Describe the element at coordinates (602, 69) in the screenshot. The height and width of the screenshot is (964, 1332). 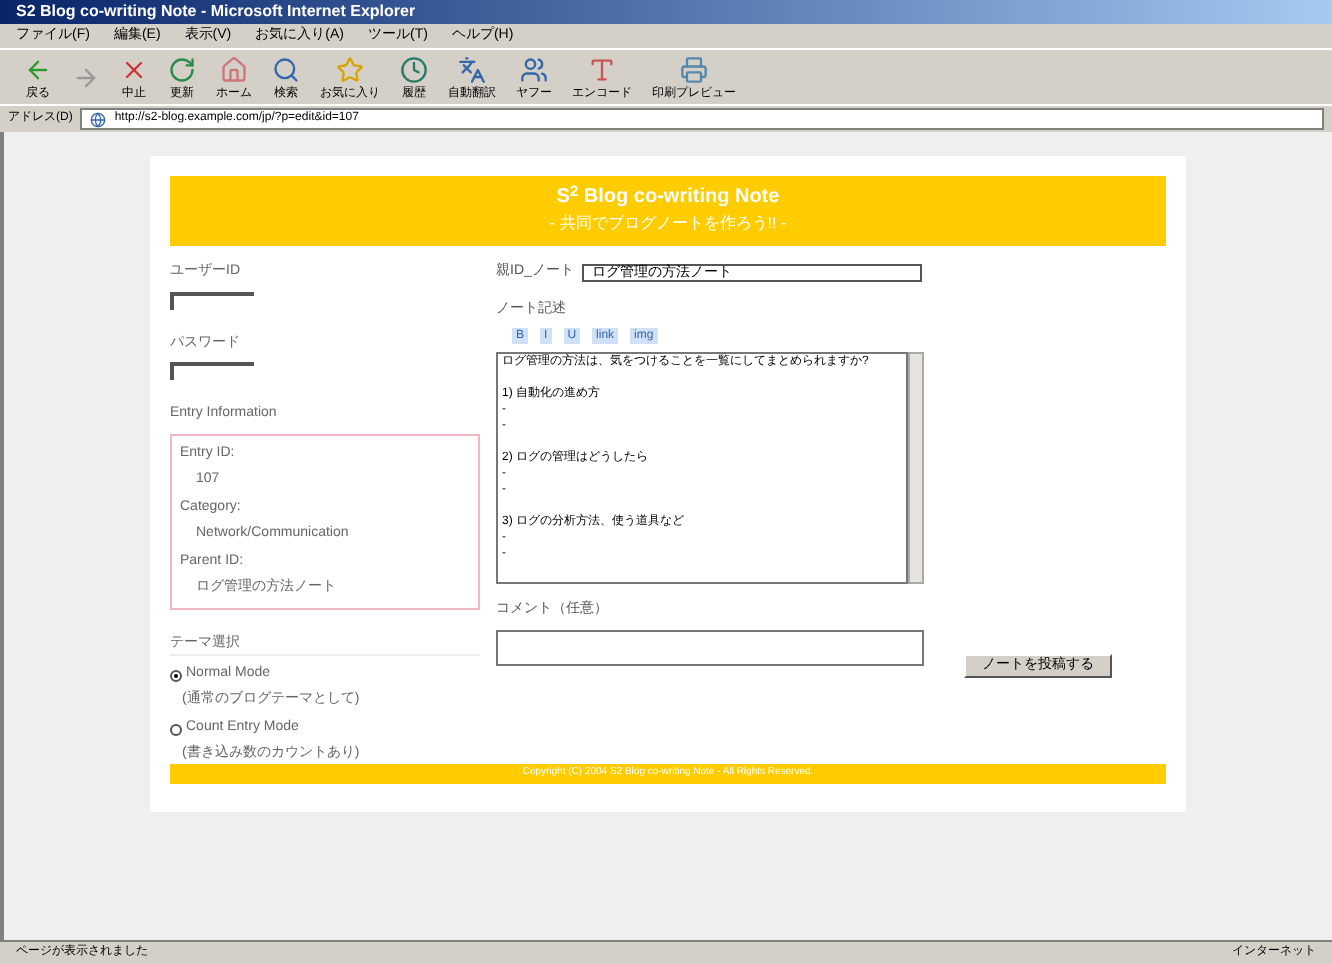
I see `encoding-icon` at that location.